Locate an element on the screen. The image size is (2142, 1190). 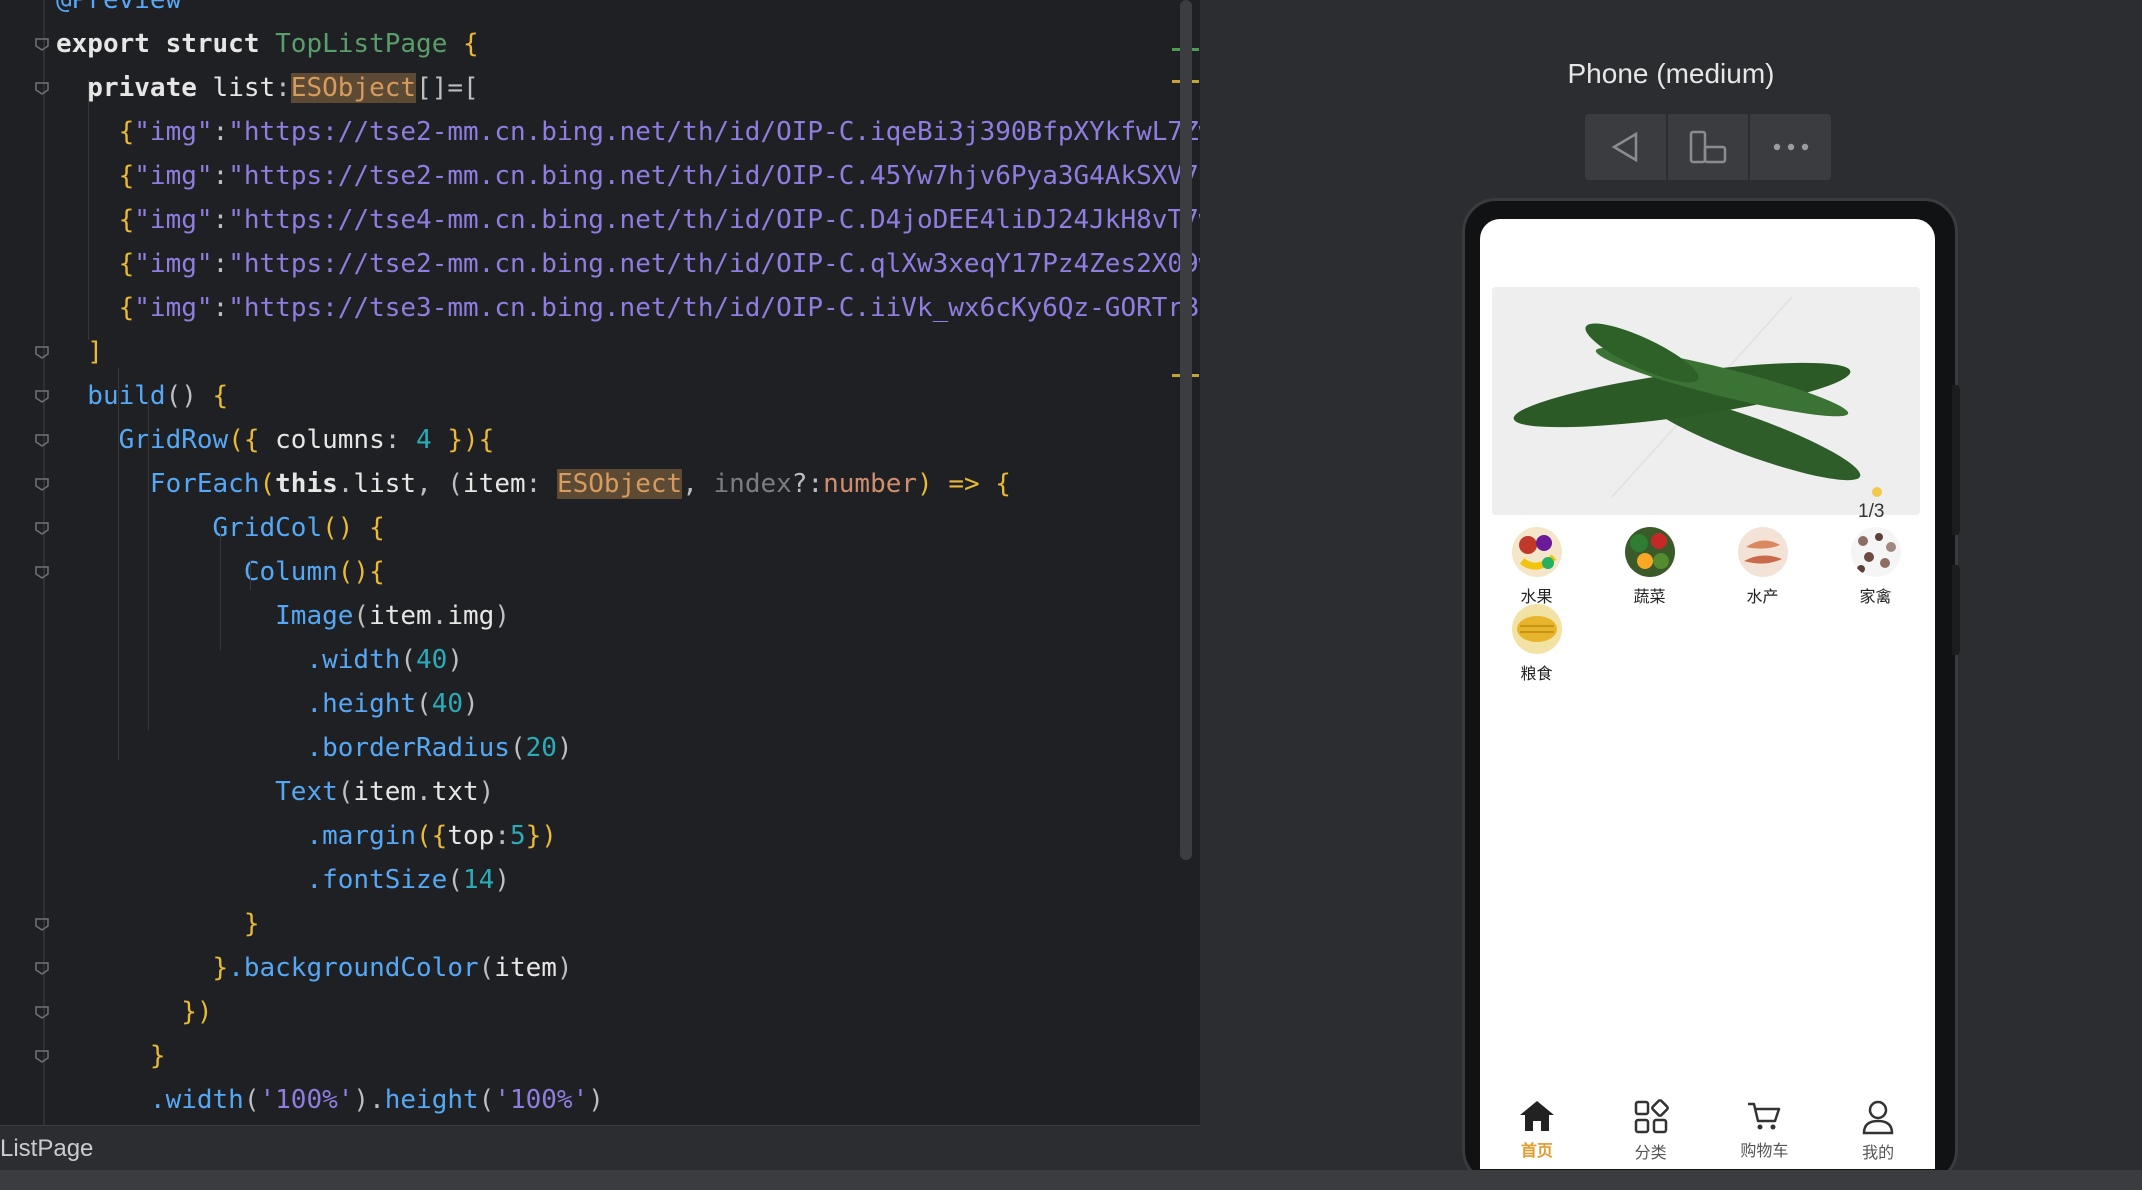
code-line: GridRow({ columns: 4 }){ is located at coordinates (275, 440).